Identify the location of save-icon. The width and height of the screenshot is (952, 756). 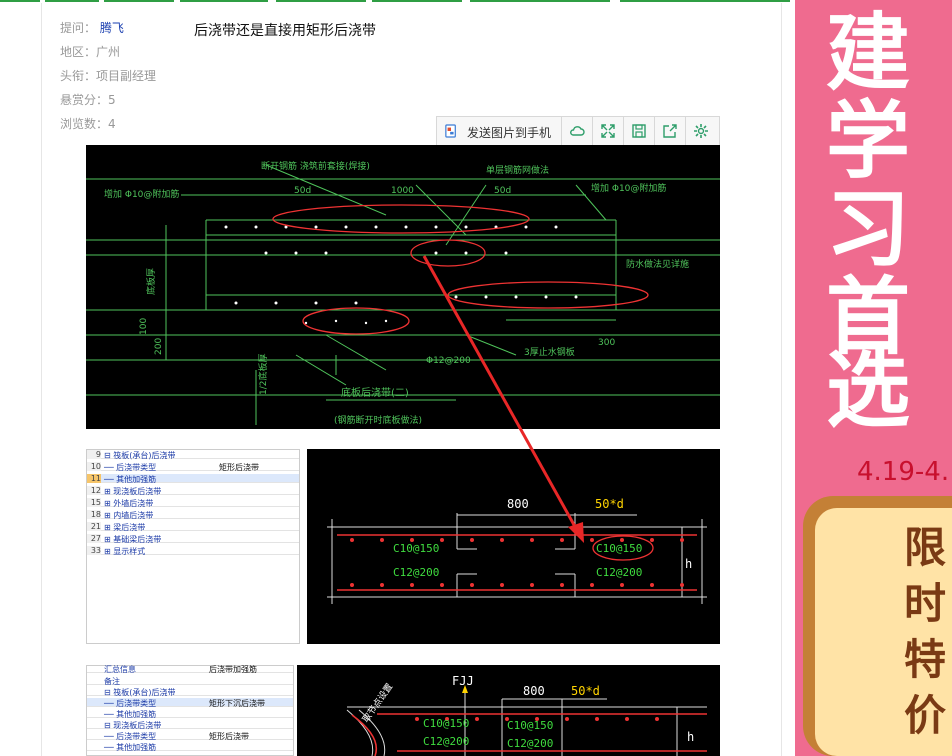
(639, 131).